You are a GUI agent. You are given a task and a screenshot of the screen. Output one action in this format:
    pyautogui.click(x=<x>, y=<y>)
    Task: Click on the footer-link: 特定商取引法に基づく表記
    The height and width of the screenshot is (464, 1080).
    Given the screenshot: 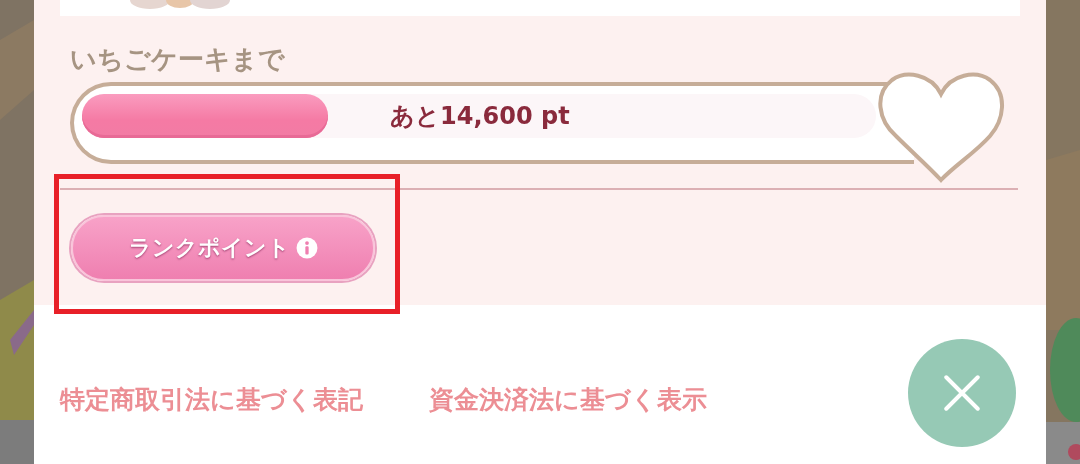 What is the action you would take?
    pyautogui.click(x=211, y=399)
    